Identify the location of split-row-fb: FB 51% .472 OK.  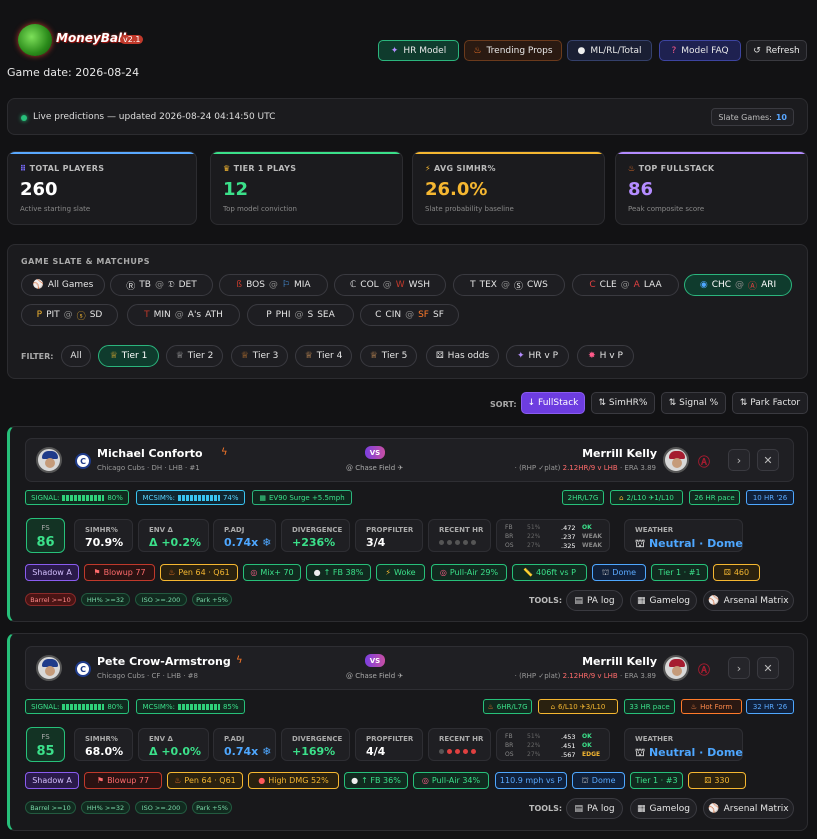
(548, 528).